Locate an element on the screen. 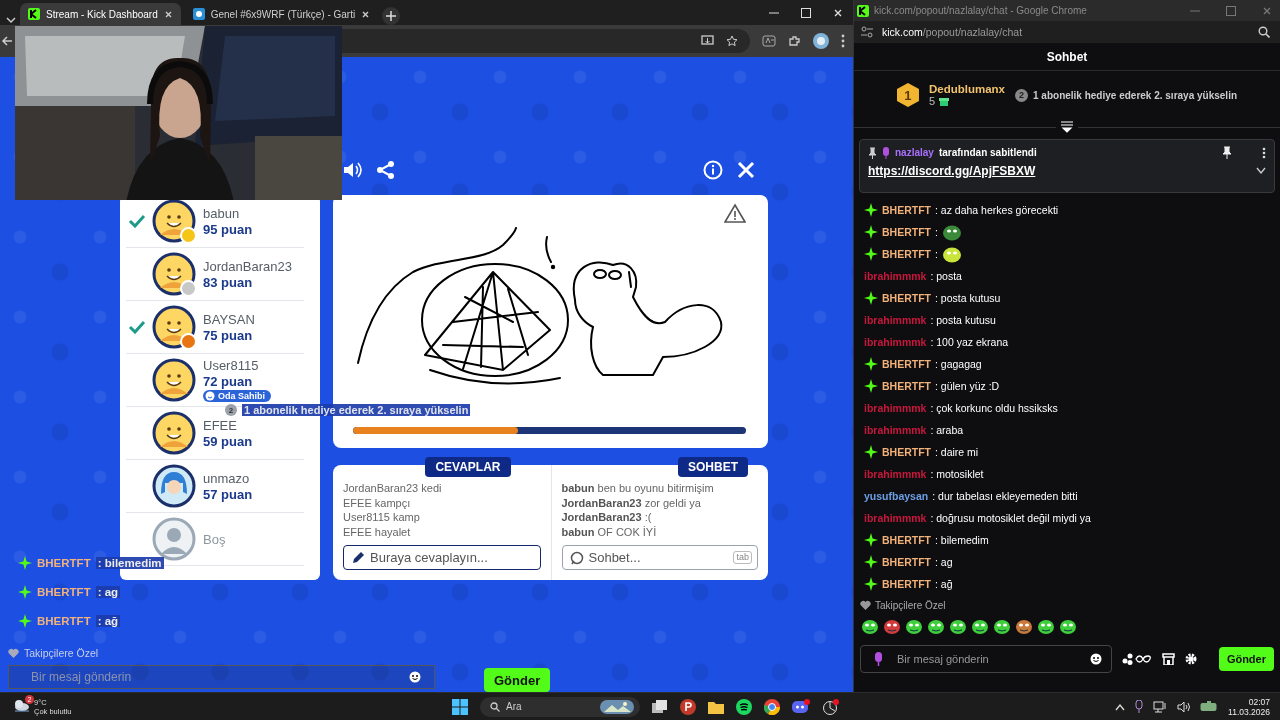 This screenshot has height=720, width=1280. warning-icon is located at coordinates (735, 213).